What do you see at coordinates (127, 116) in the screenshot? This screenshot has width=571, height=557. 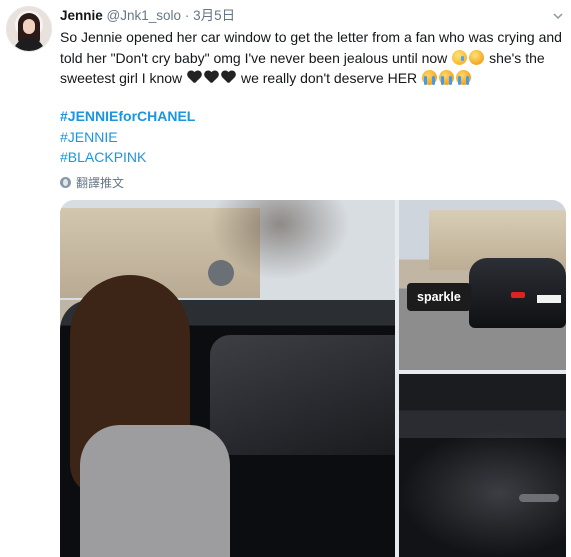 I see `hashtag-link: #JENNIEforCHANEL` at bounding box center [127, 116].